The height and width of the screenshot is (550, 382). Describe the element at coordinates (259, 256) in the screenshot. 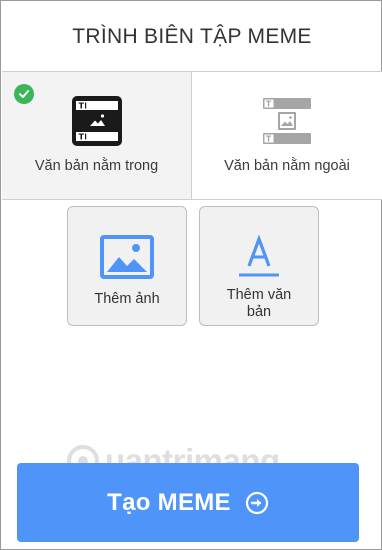

I see `text-icon` at that location.